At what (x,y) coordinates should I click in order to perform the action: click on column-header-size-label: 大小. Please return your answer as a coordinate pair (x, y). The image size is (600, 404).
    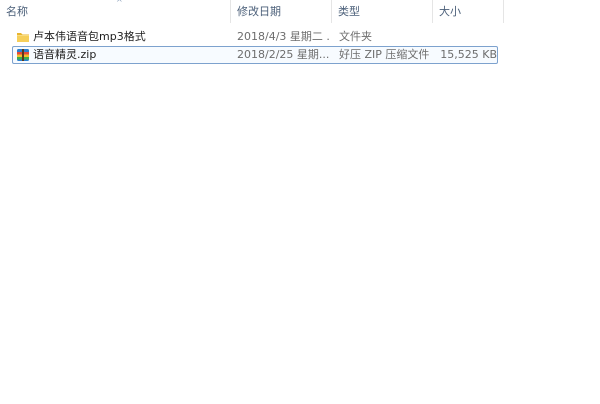
    Looking at the image, I should click on (450, 11).